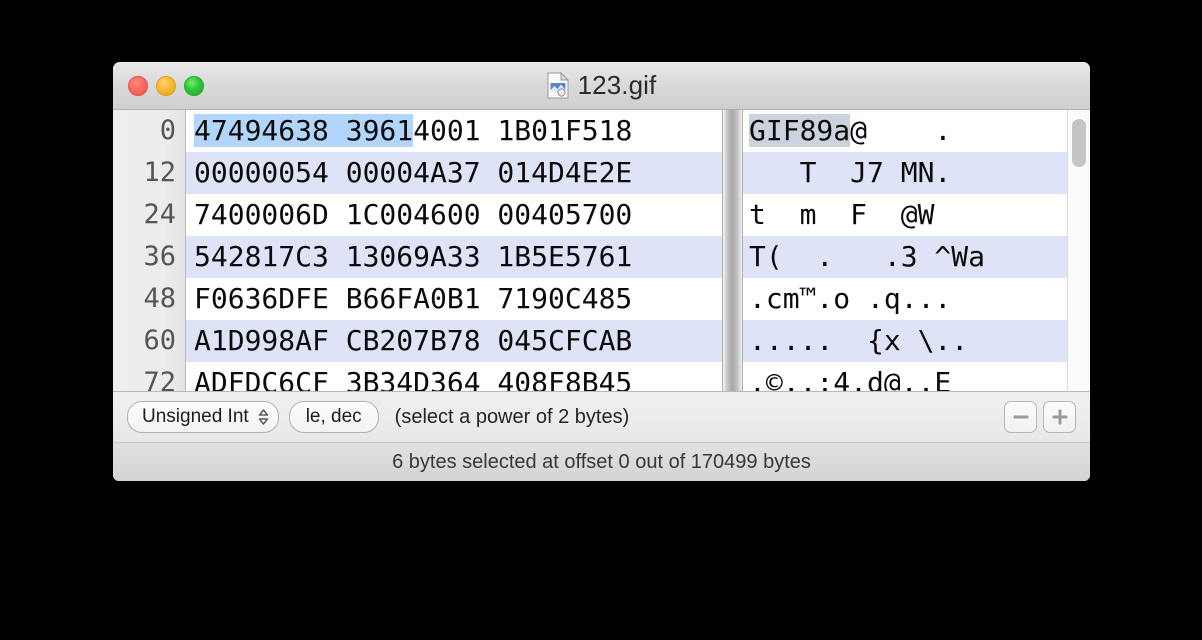 Image resolution: width=1202 pixels, height=640 pixels. I want to click on hex-row: 00000054 00004A37 014D4E2E, so click(454, 173).